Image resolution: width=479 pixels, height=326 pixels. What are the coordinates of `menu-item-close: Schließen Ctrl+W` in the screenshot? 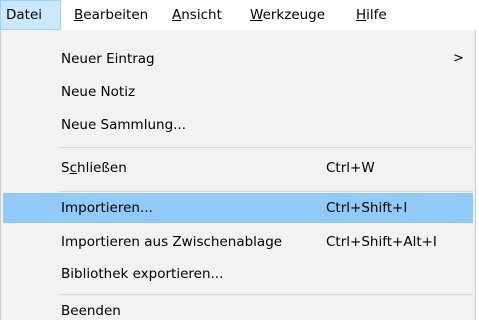 It's located at (238, 168).